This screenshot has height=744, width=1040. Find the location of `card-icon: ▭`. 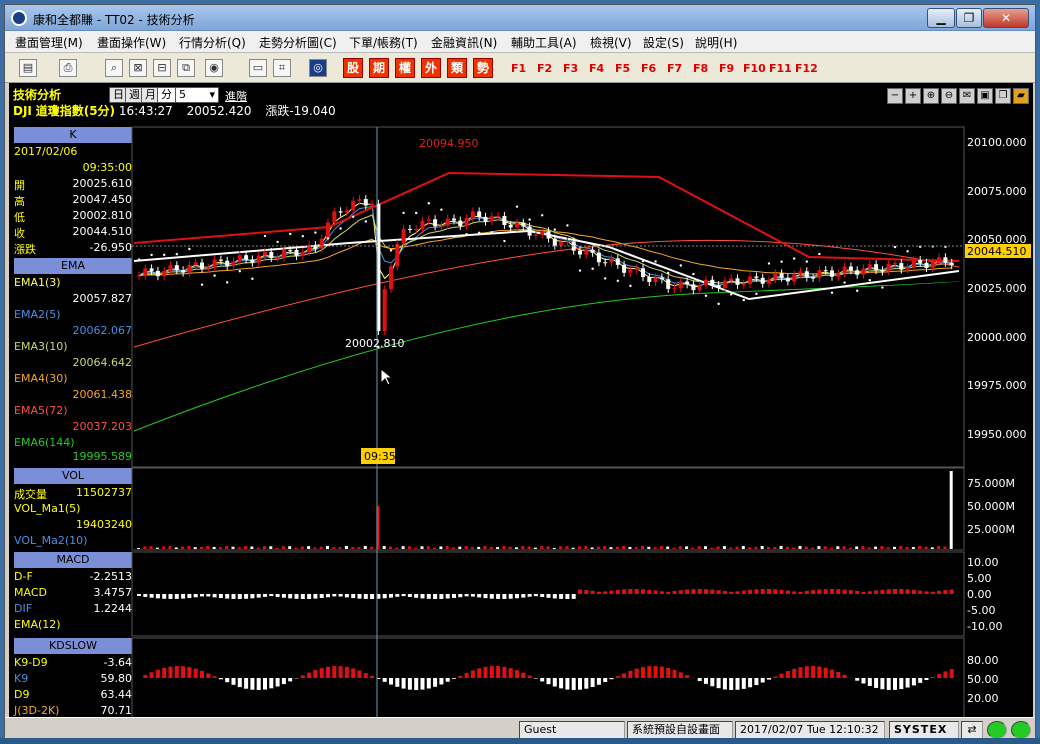

card-icon: ▭ is located at coordinates (258, 68).